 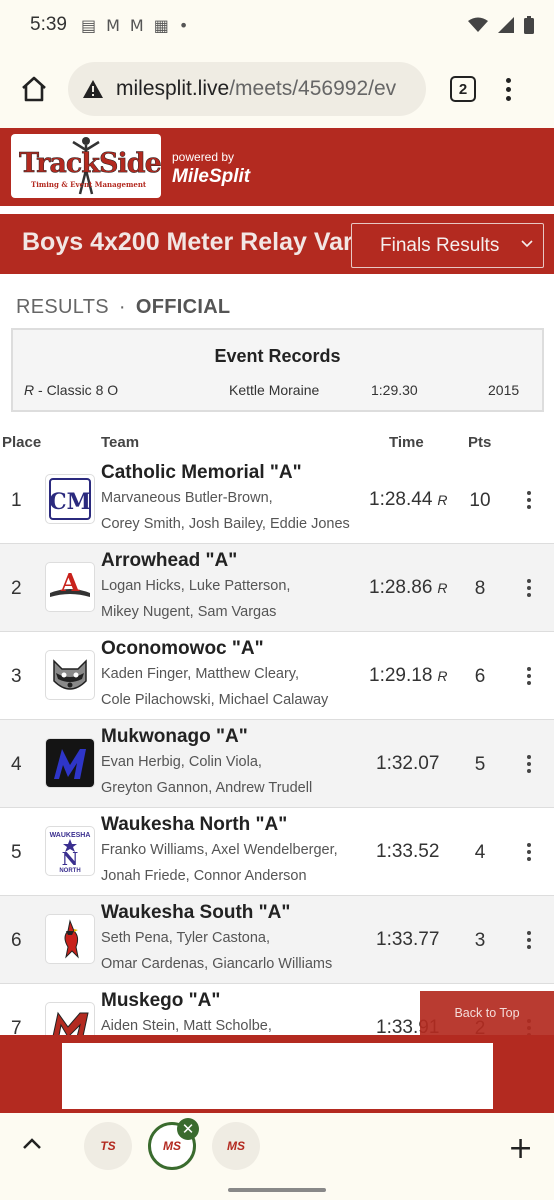 I want to click on waukesha-north-logo-icon: WAUKESHA NNORTH, so click(x=70, y=852).